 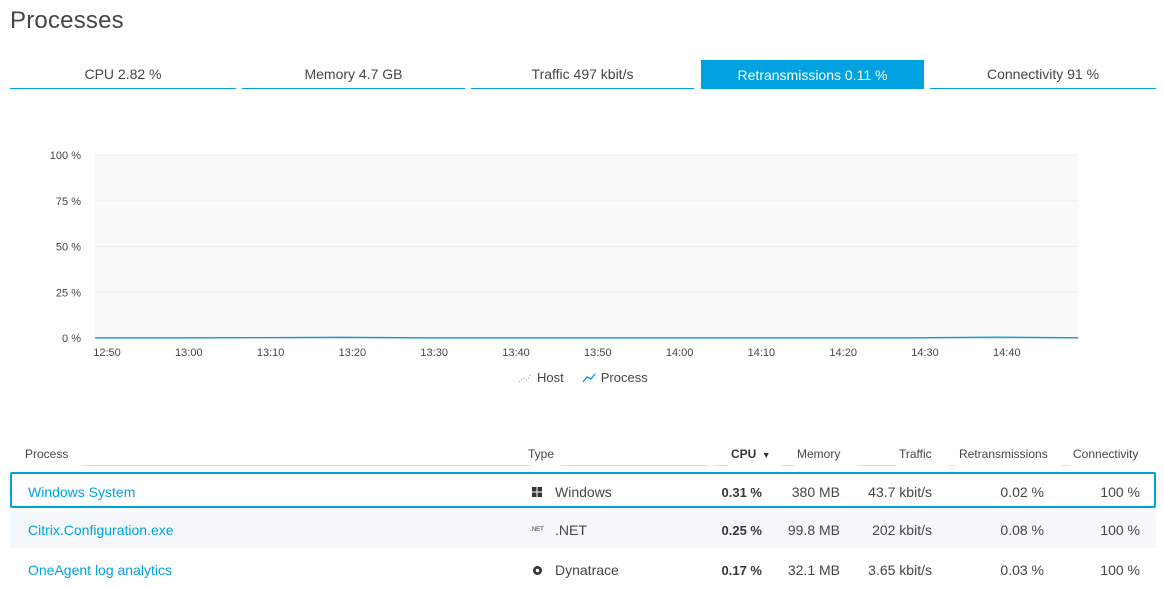 I want to click on process-name: Citrix.Configuration.exe, so click(x=101, y=530).